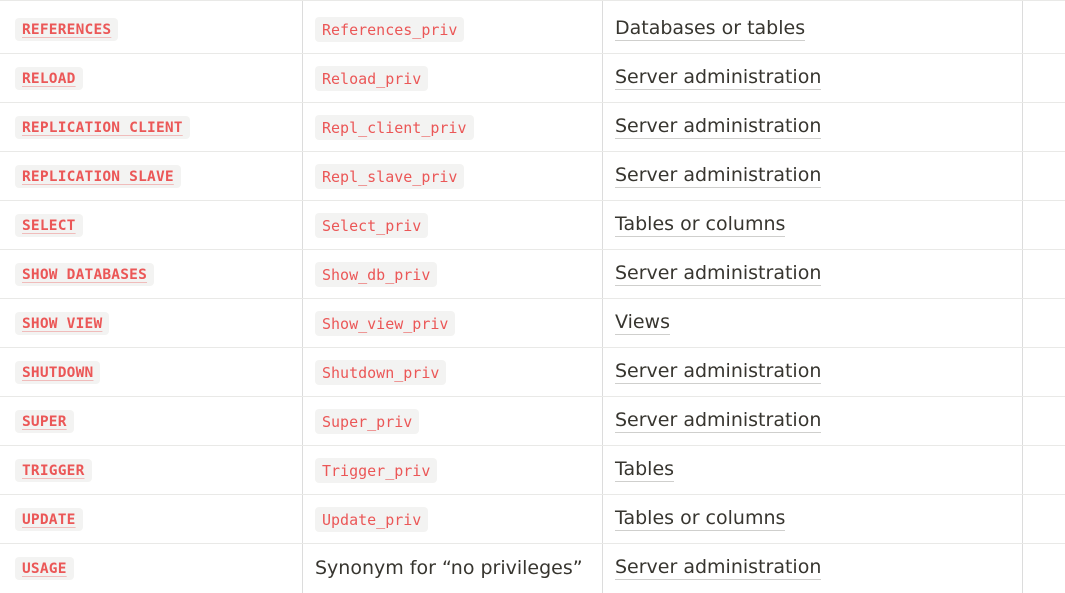  Describe the element at coordinates (381, 372) in the screenshot. I see `column-name: Shutdown_priv` at that location.